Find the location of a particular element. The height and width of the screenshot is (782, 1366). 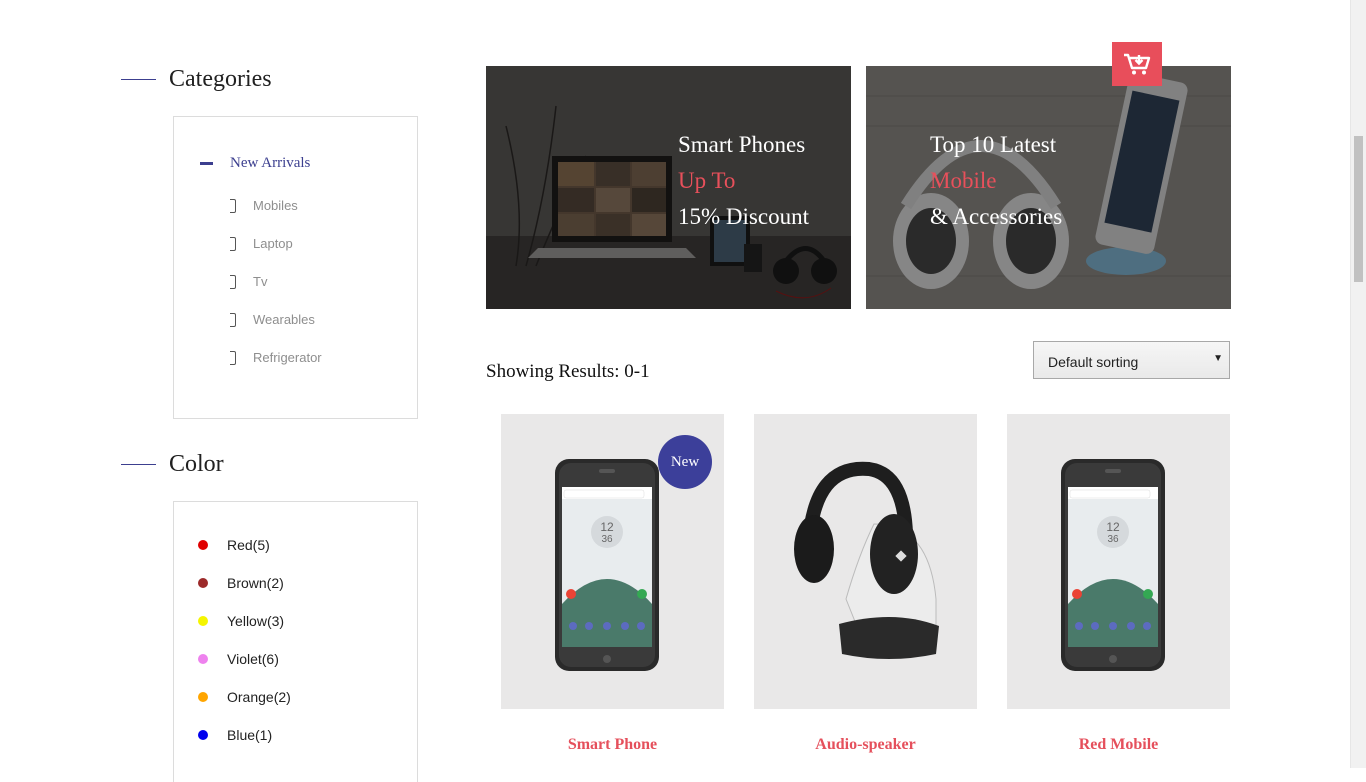

subcategory-label: Tv is located at coordinates (260, 281).